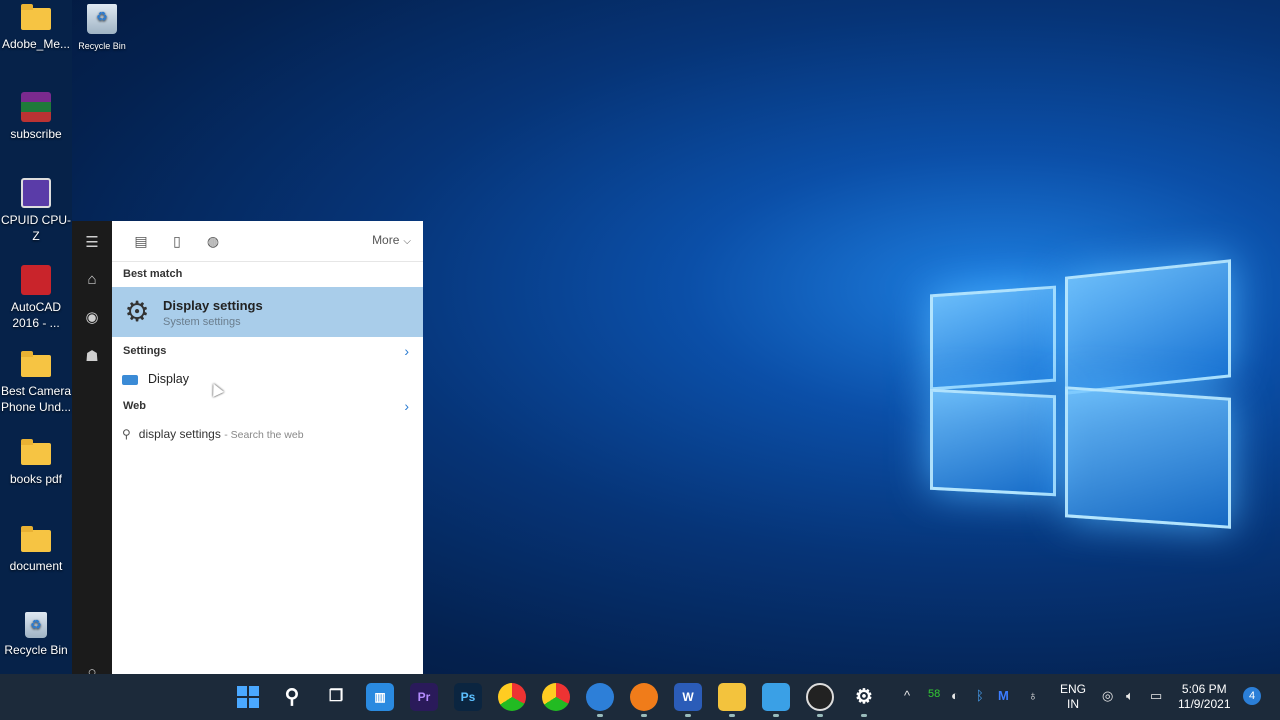 This screenshot has width=1280, height=720. Describe the element at coordinates (137, 311) in the screenshot. I see `gear-icon: ⚙` at that location.